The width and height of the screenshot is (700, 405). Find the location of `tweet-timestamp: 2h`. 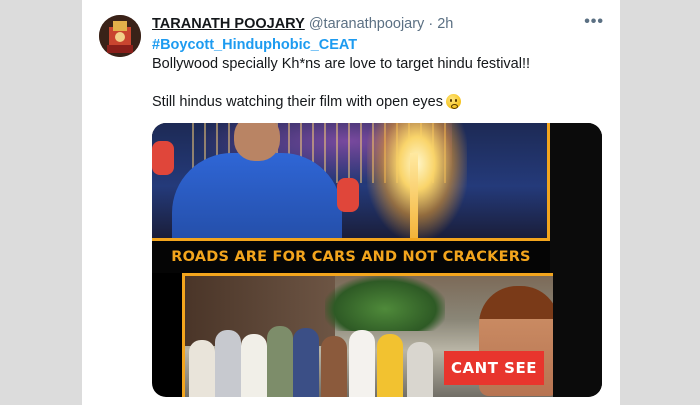

tweet-timestamp: 2h is located at coordinates (445, 24).